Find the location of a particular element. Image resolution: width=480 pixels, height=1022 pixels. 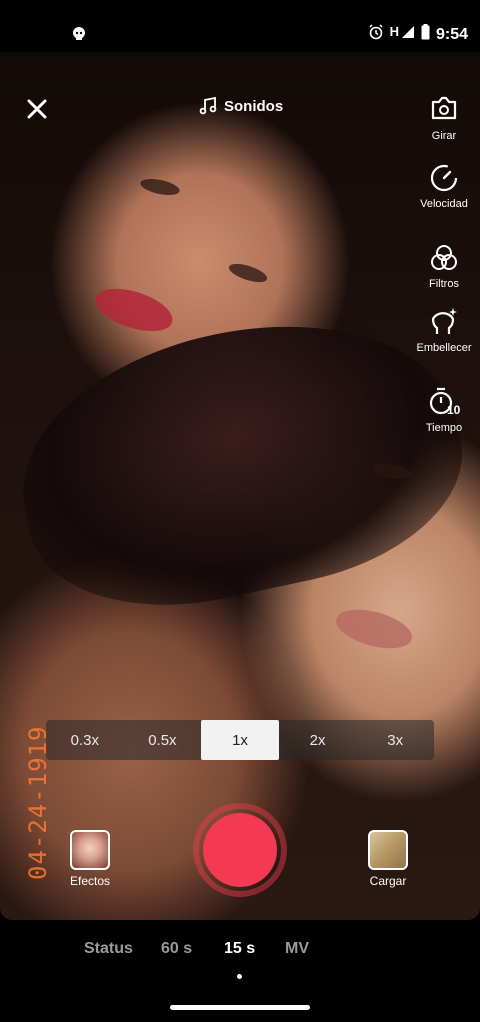

flip-camera-button: Girar is located at coordinates (444, 118).